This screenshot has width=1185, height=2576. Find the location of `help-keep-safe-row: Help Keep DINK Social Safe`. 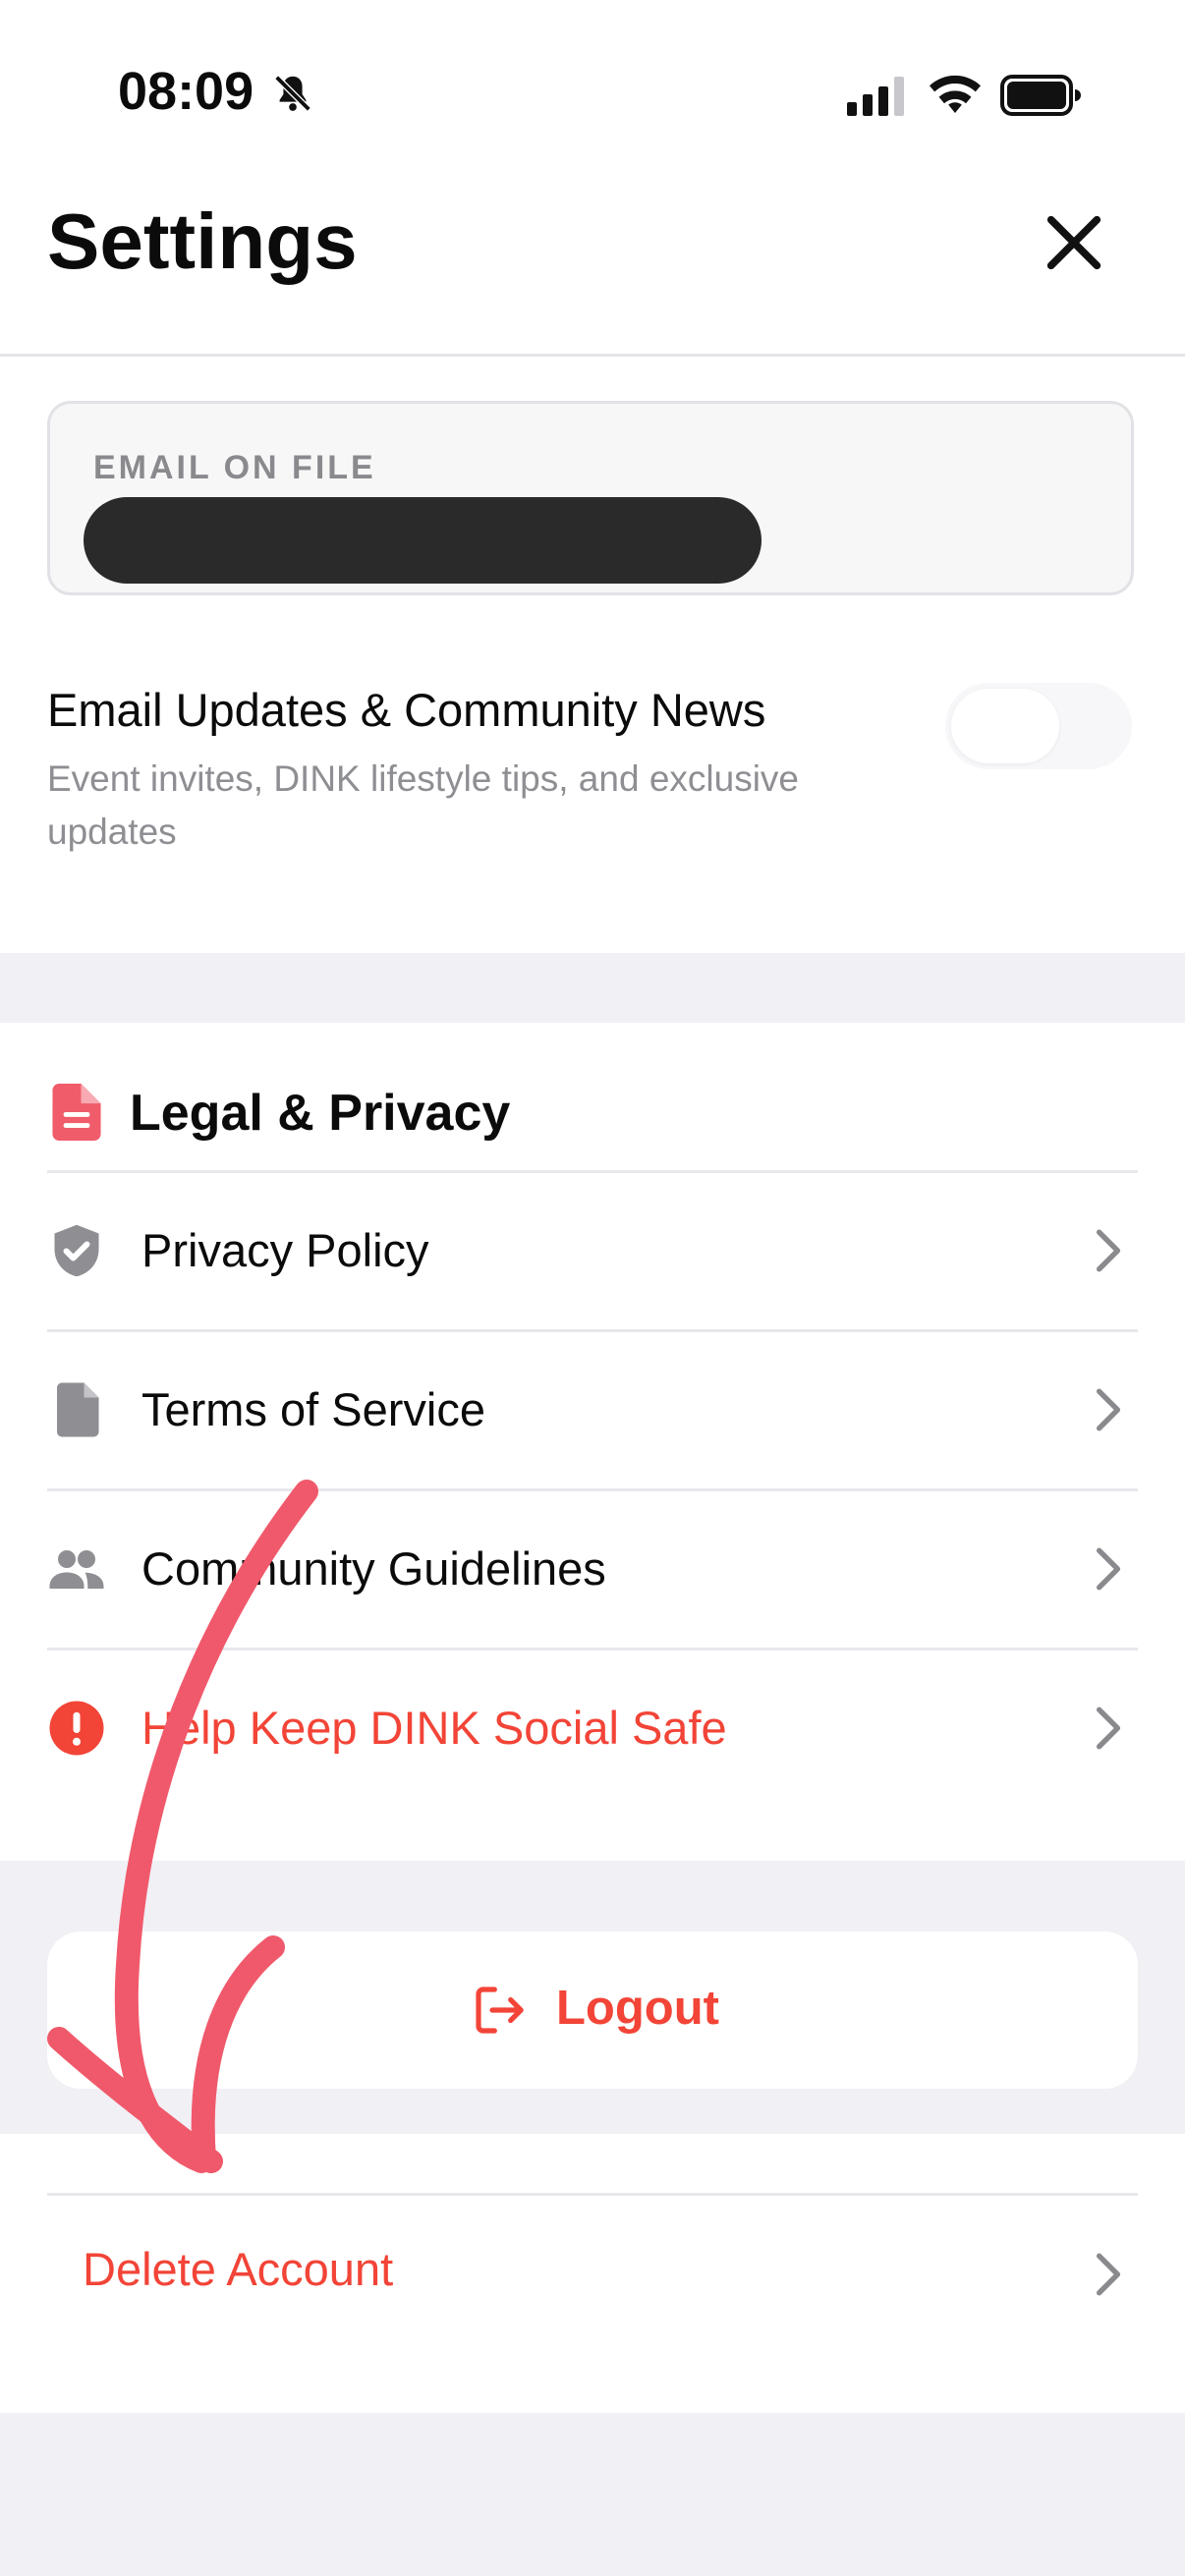

help-keep-safe-row: Help Keep DINK Social Safe is located at coordinates (592, 1728).